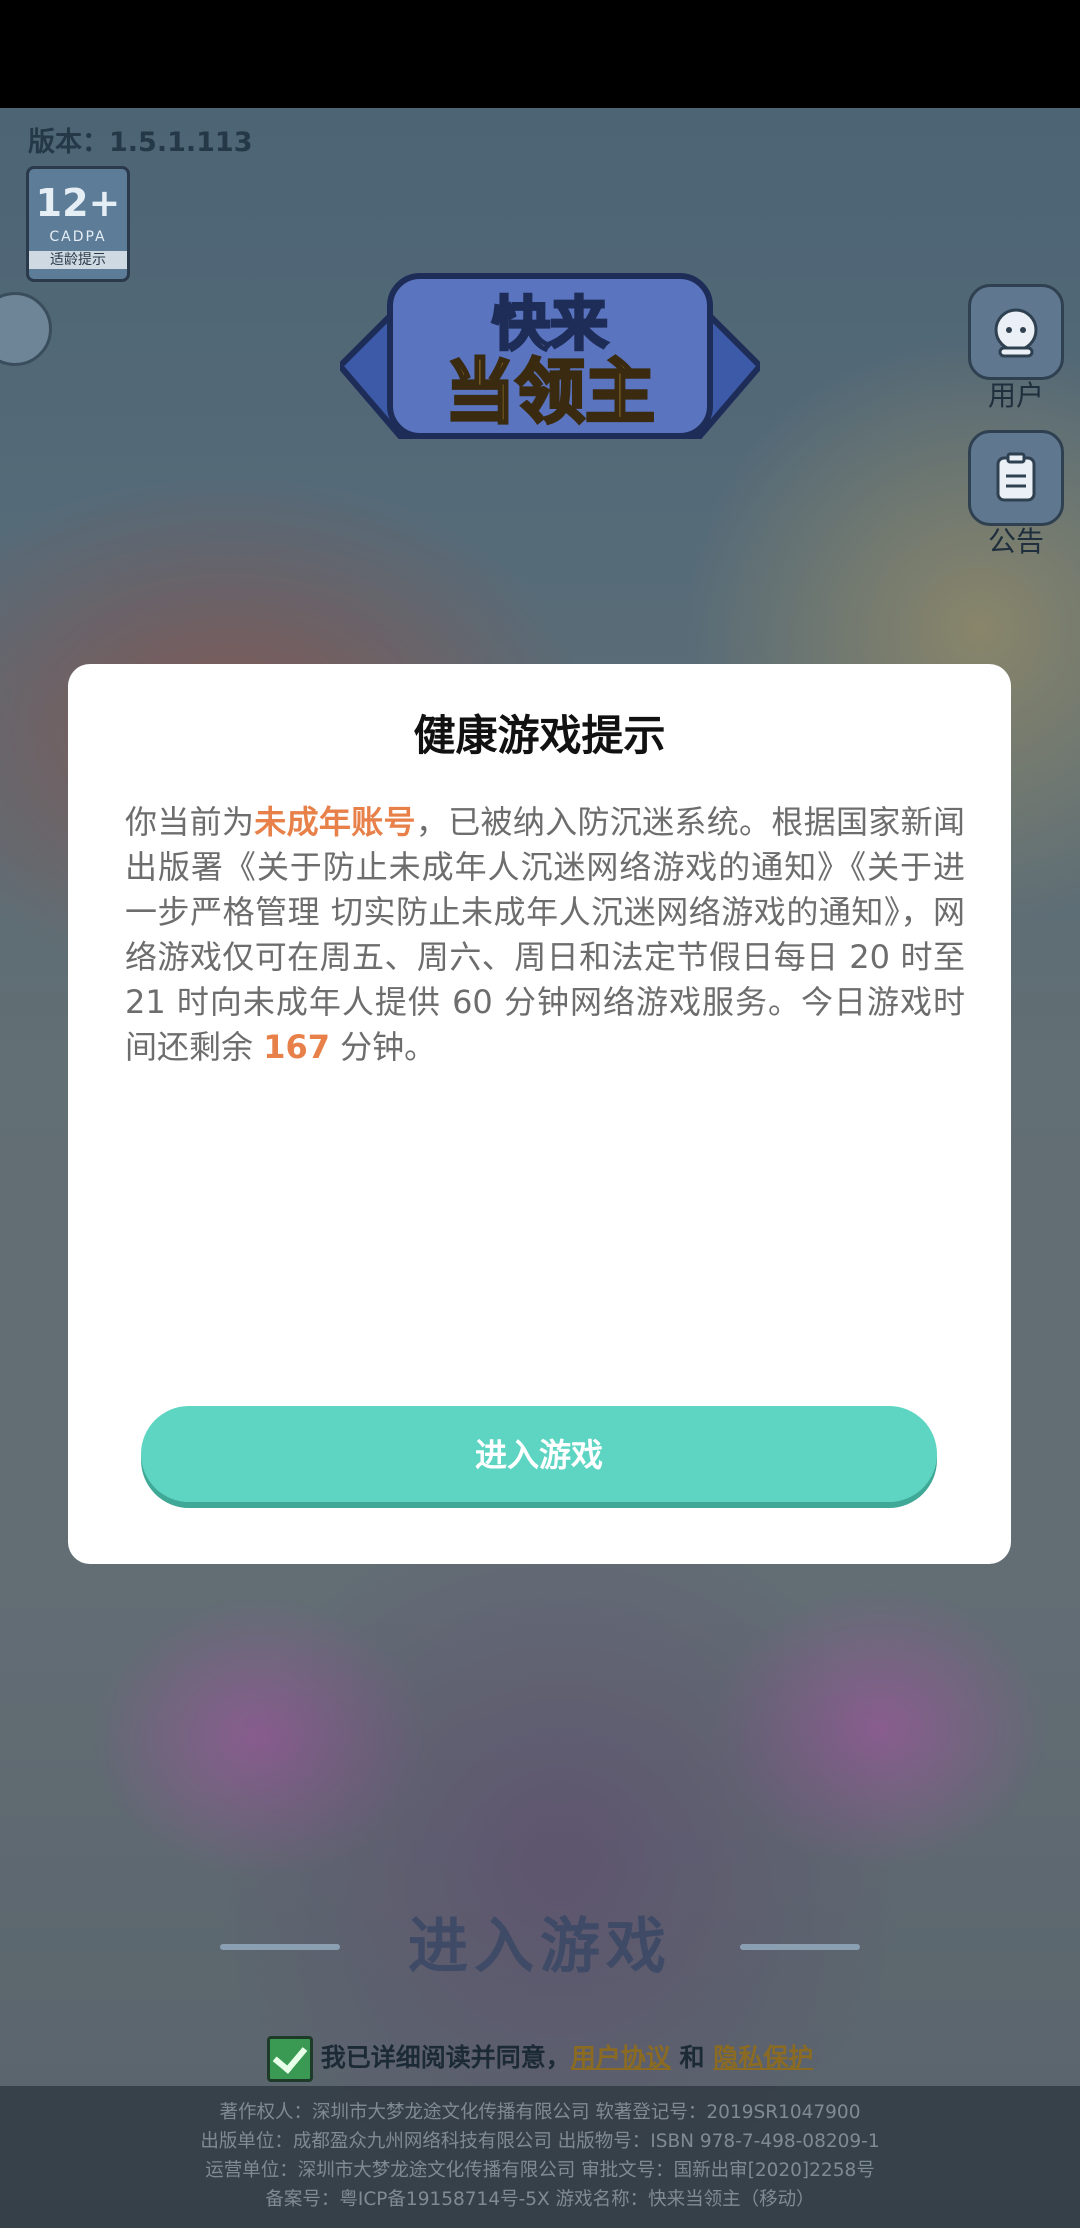  What do you see at coordinates (296, 1047) in the screenshot?
I see `remaining-minutes: 167` at bounding box center [296, 1047].